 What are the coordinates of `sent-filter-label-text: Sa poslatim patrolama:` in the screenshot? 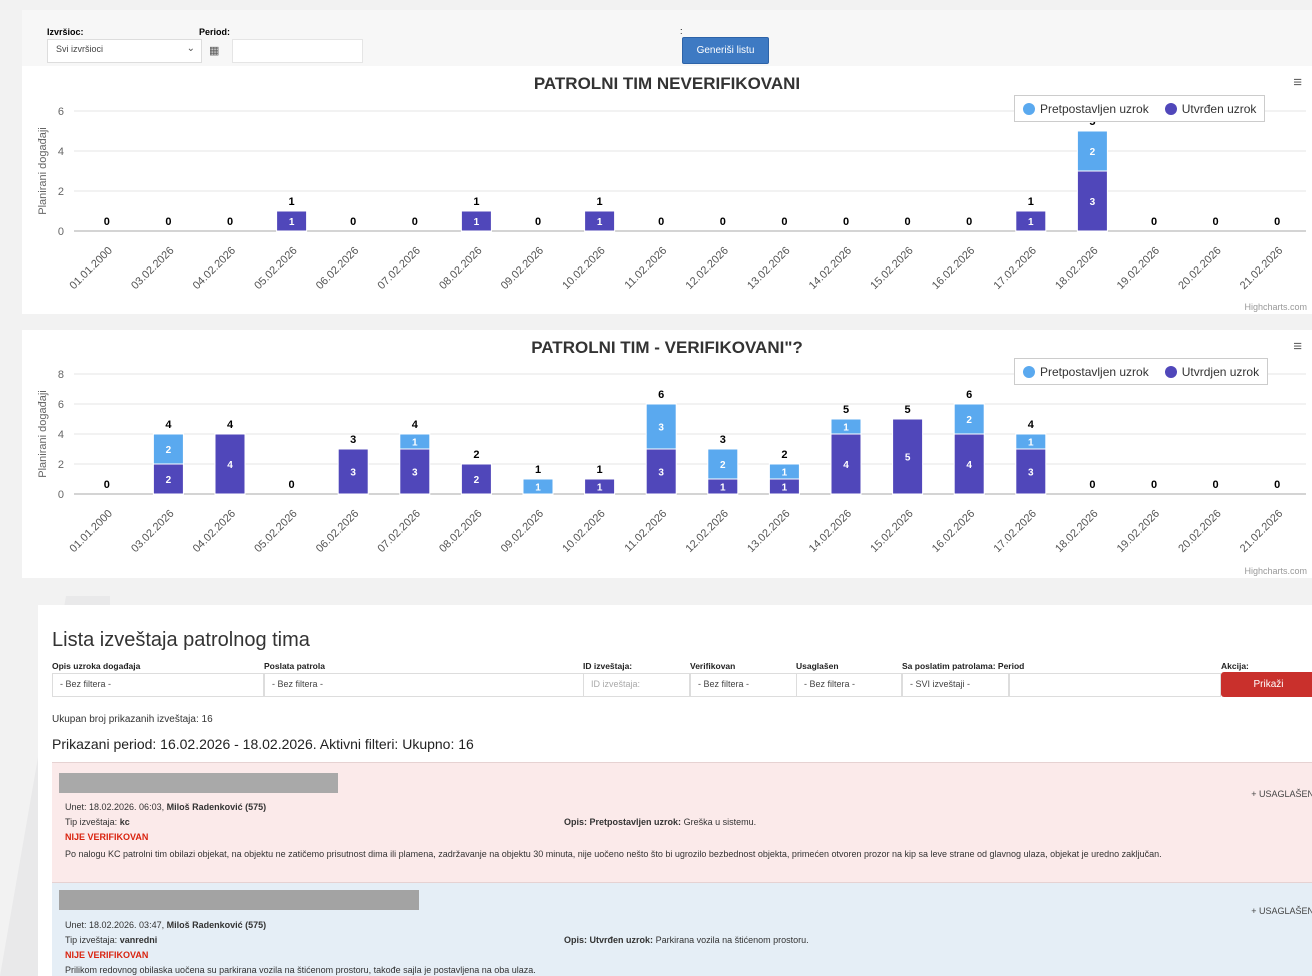 It's located at (949, 666).